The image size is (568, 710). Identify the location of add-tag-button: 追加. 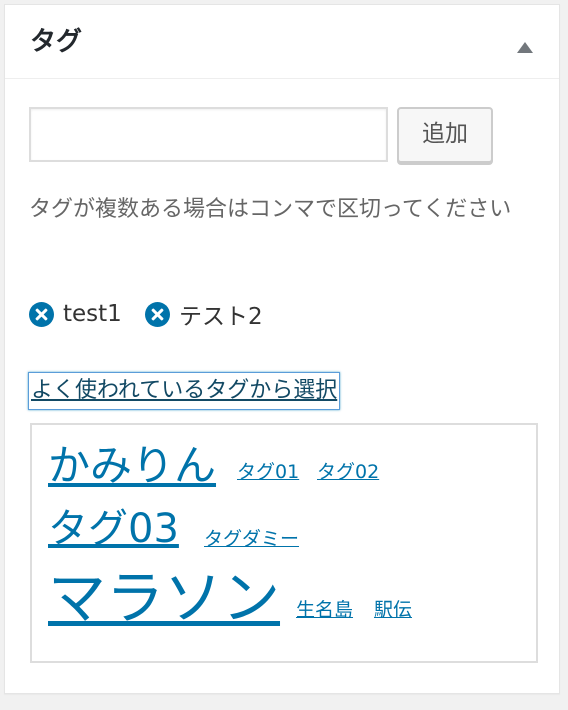
(445, 135).